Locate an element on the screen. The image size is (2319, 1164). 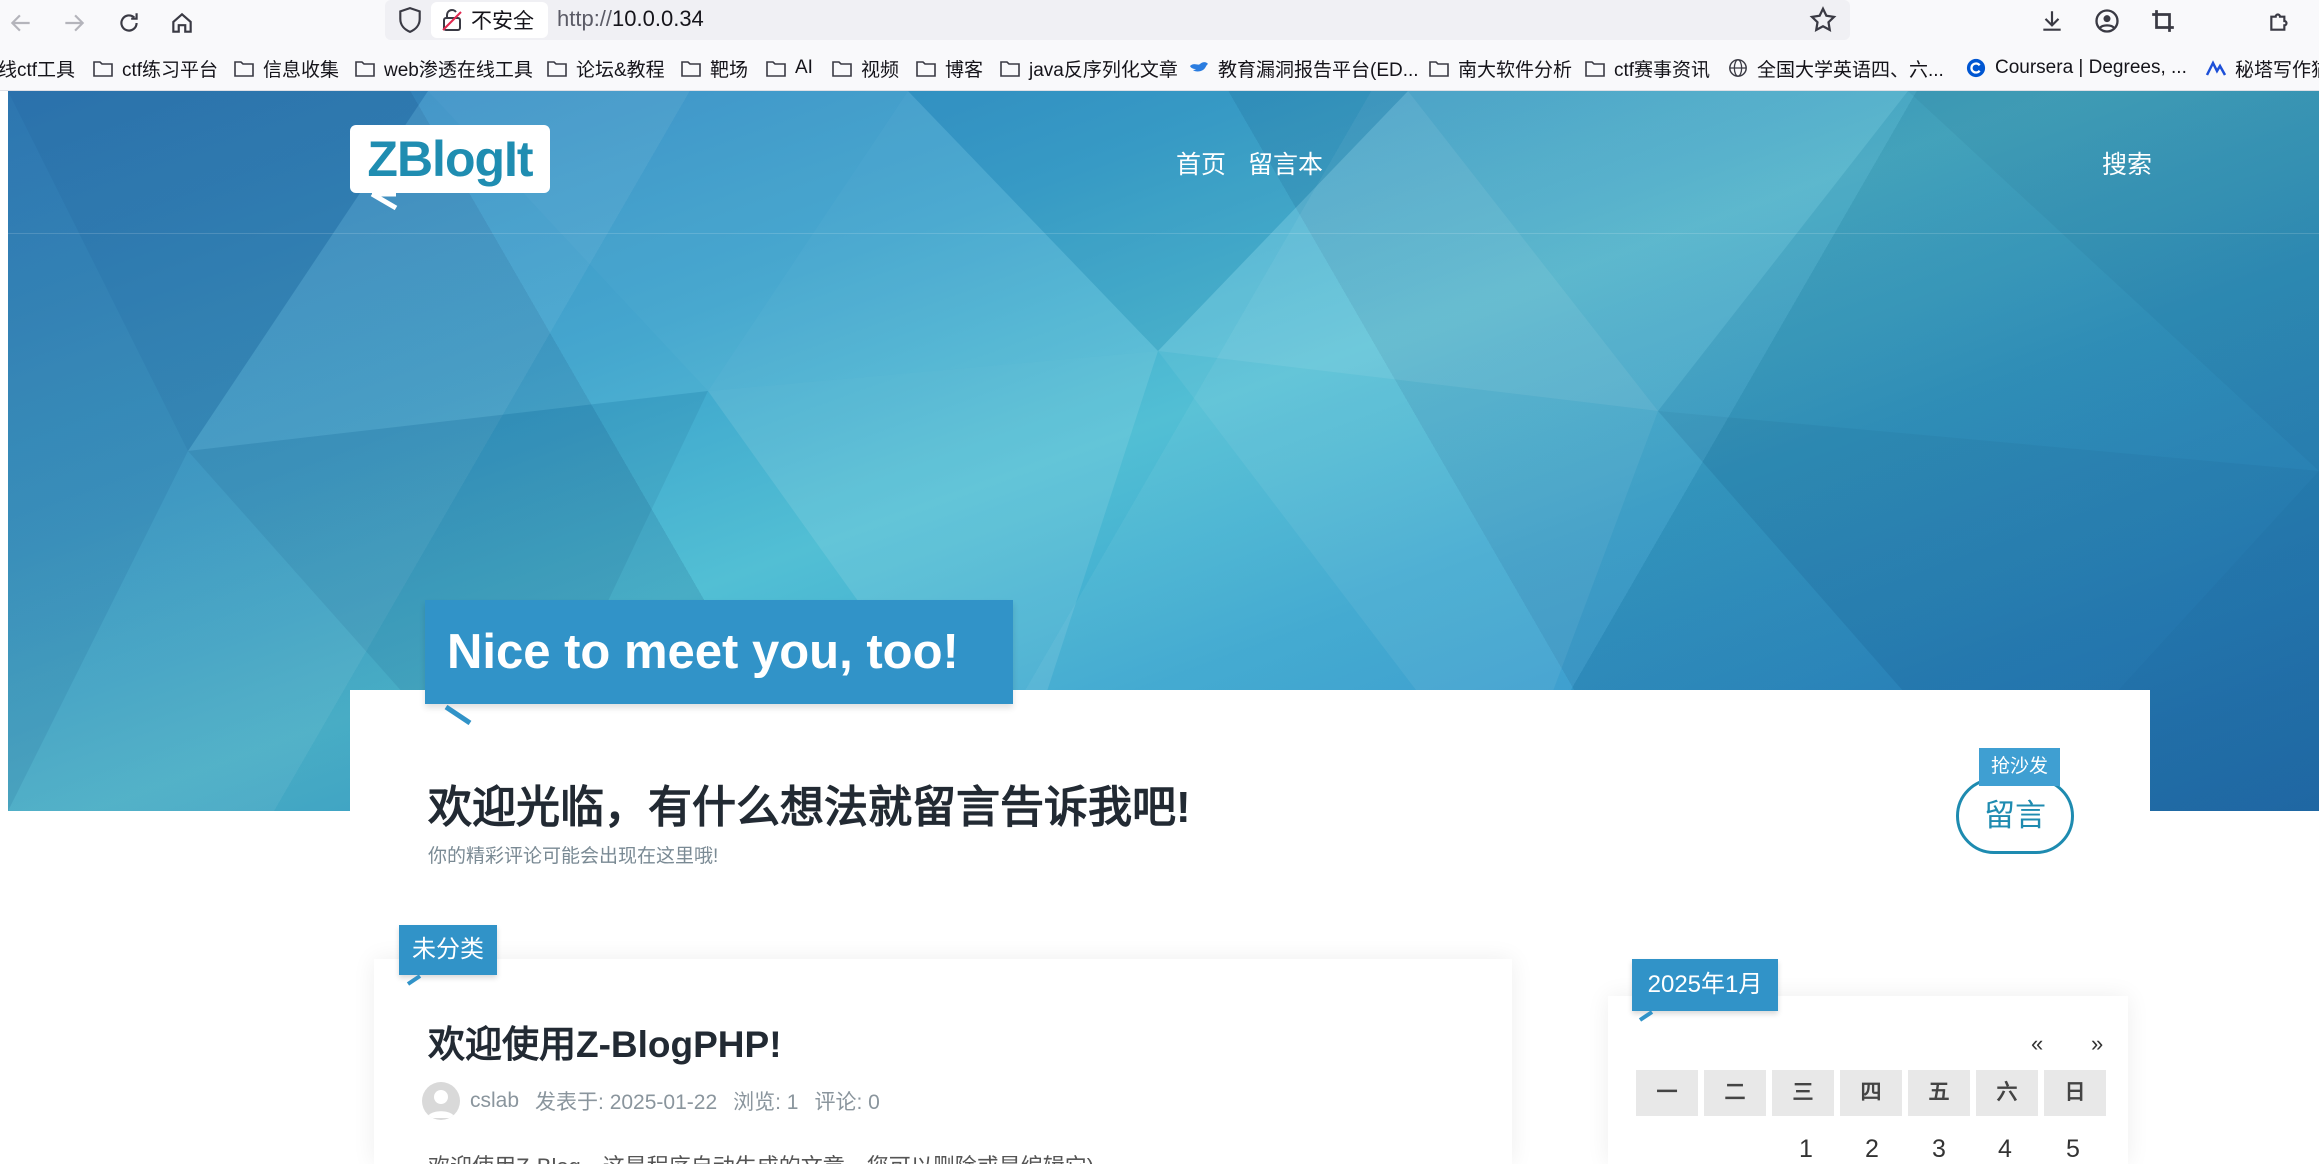
bookmark-item: 线ctf工具 is located at coordinates (37, 68).